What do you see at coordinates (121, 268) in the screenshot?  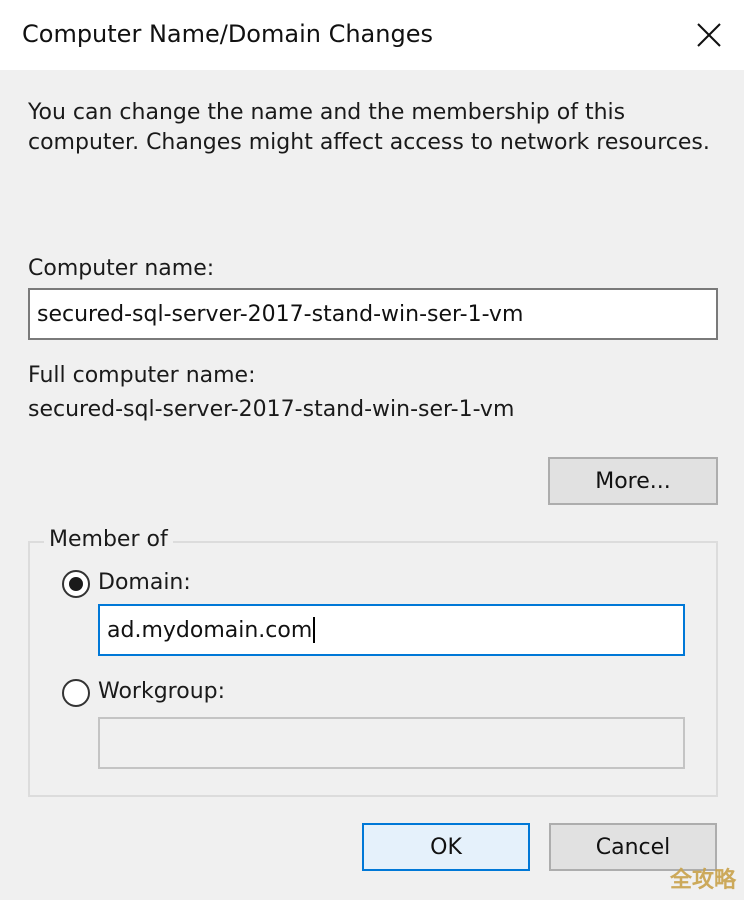 I see `computer-name-label: Computer name:` at bounding box center [121, 268].